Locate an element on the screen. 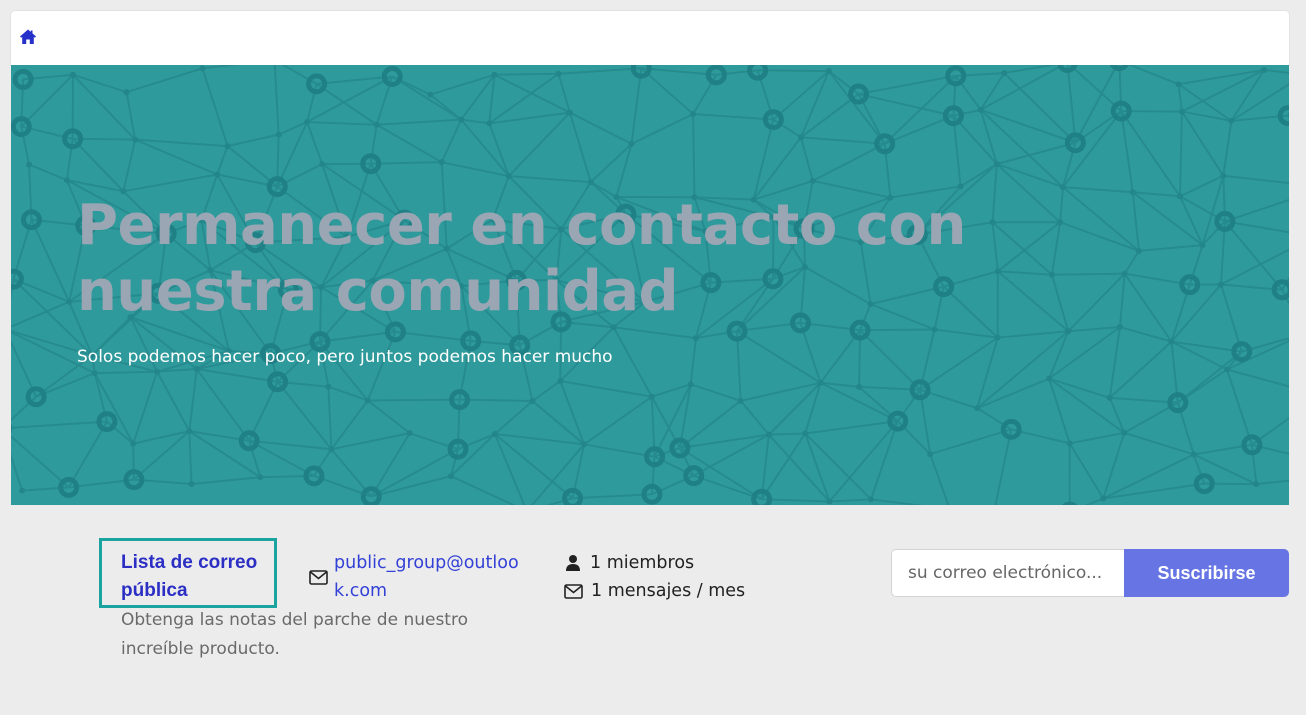  subscribe-email-input is located at coordinates (1007, 573).